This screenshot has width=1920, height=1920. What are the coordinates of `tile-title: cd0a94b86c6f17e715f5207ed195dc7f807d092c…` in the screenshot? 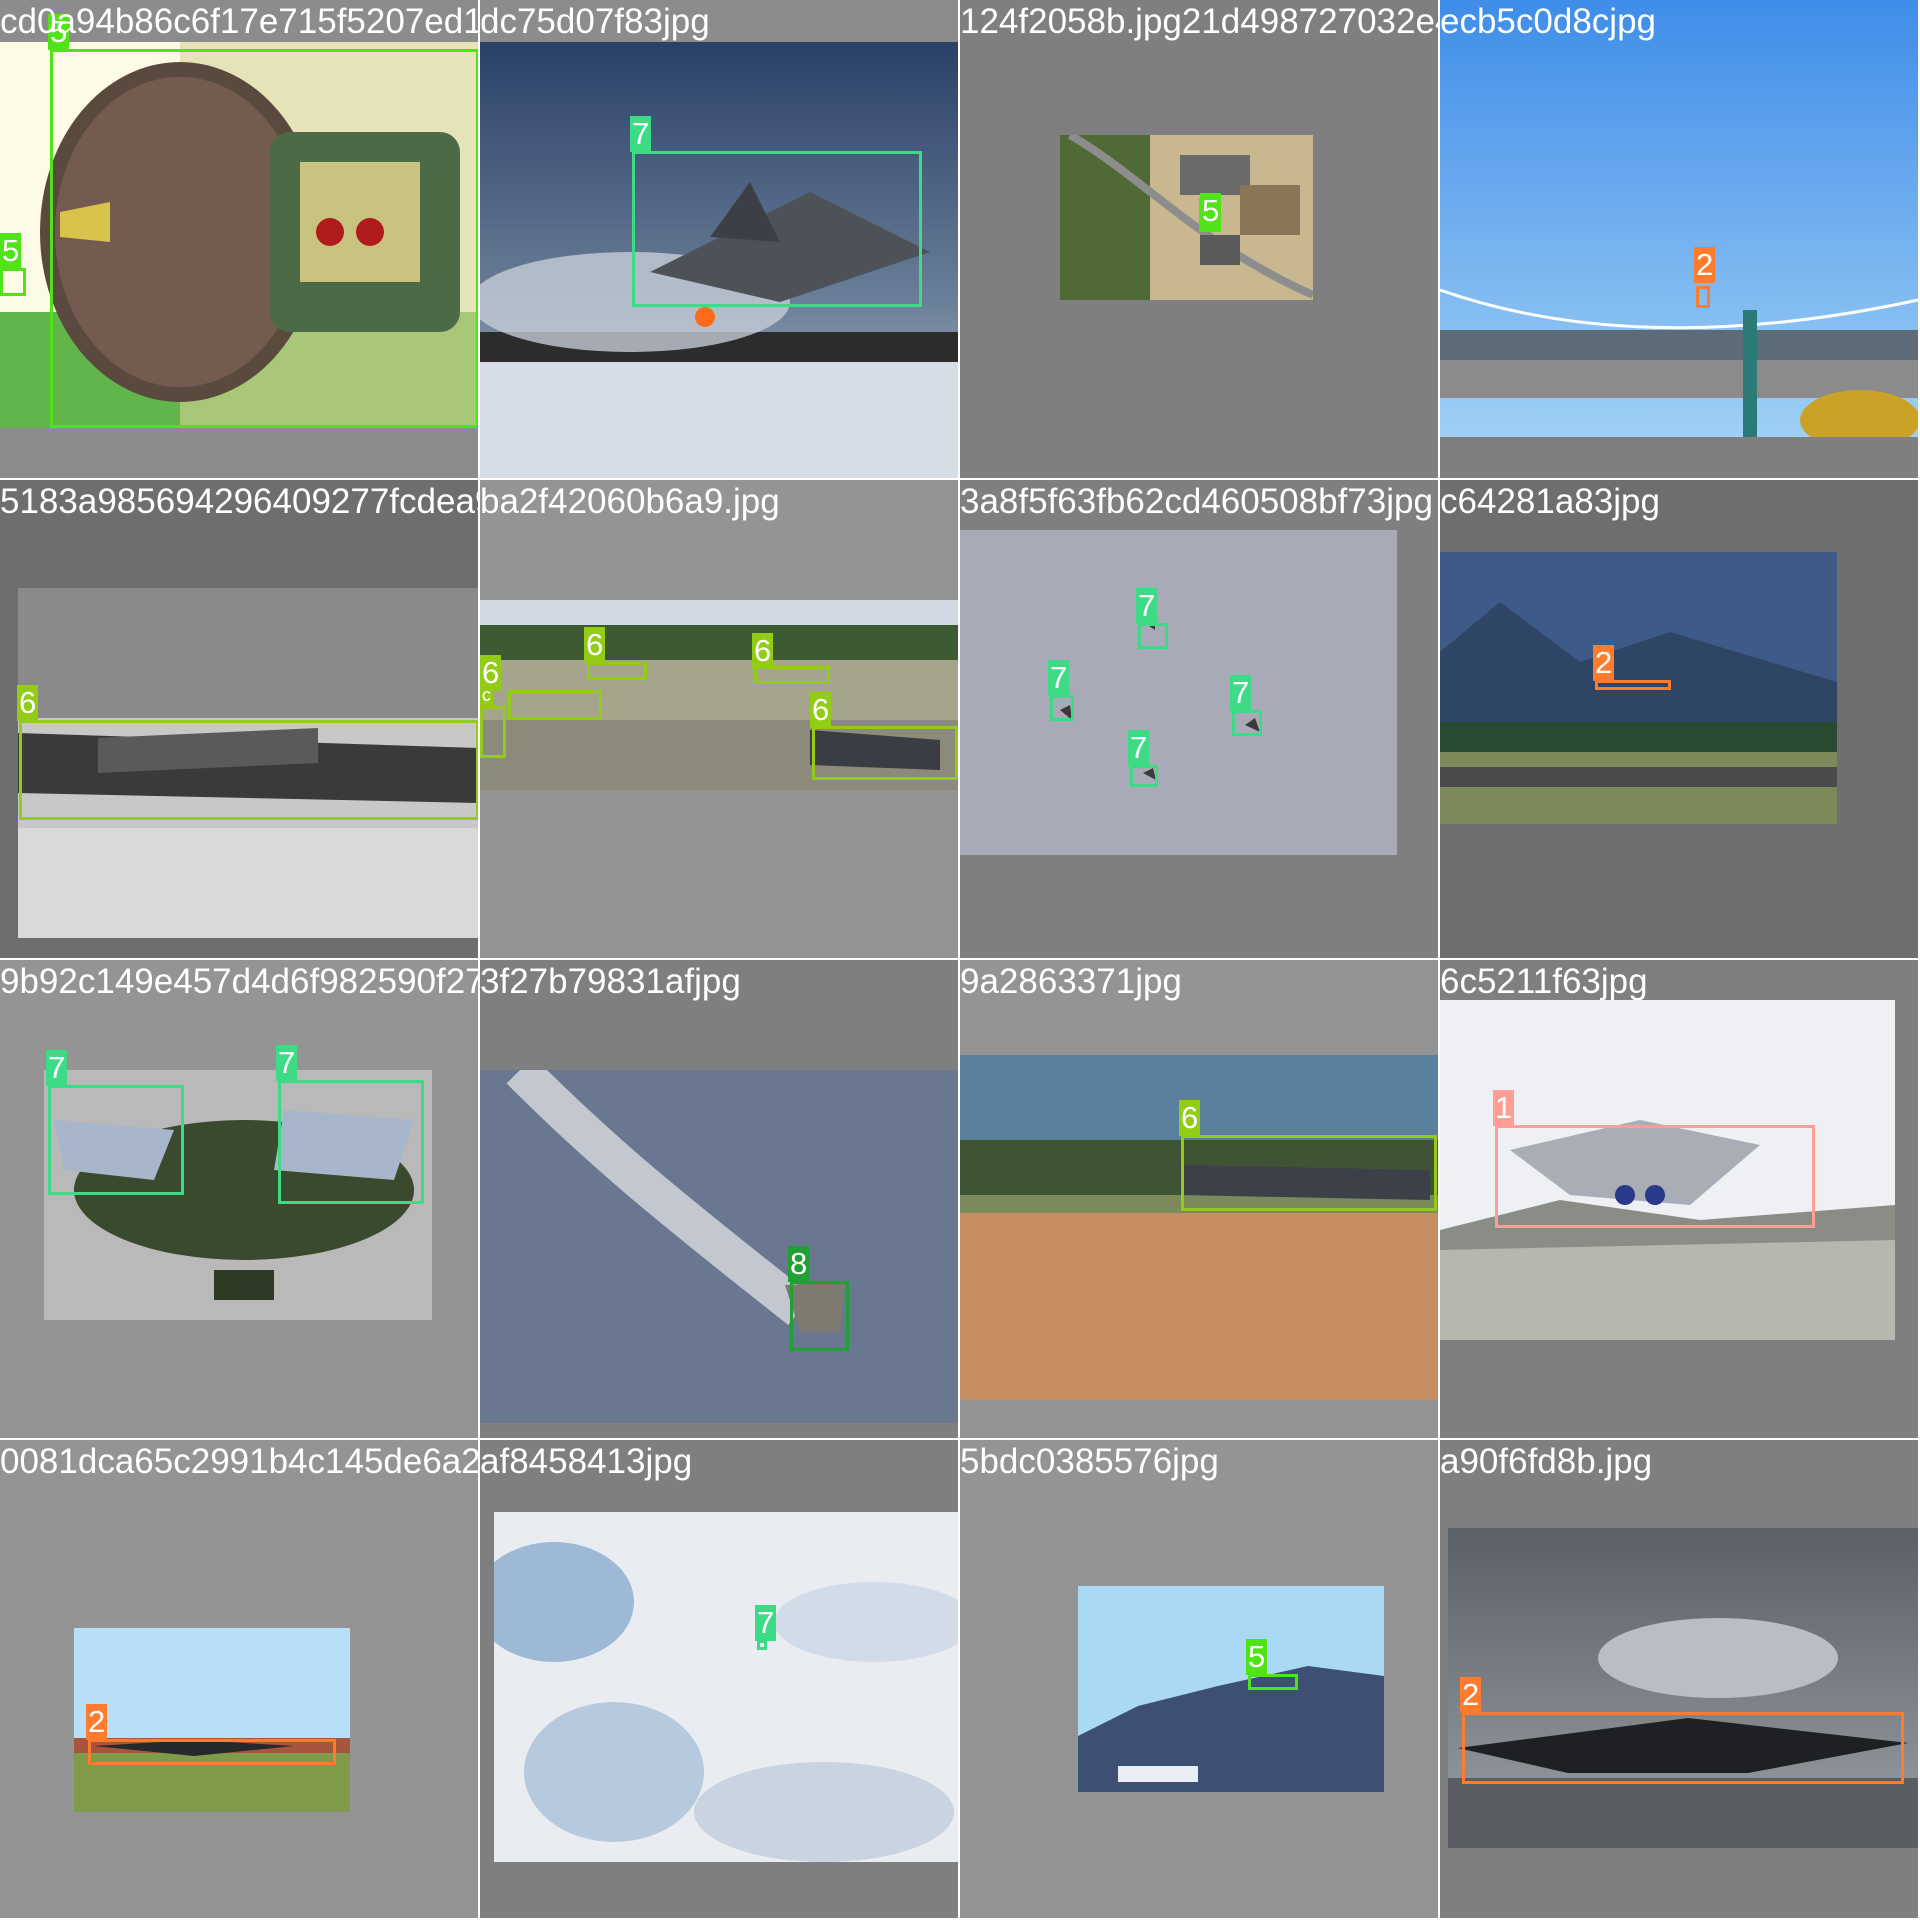 It's located at (239, 21).